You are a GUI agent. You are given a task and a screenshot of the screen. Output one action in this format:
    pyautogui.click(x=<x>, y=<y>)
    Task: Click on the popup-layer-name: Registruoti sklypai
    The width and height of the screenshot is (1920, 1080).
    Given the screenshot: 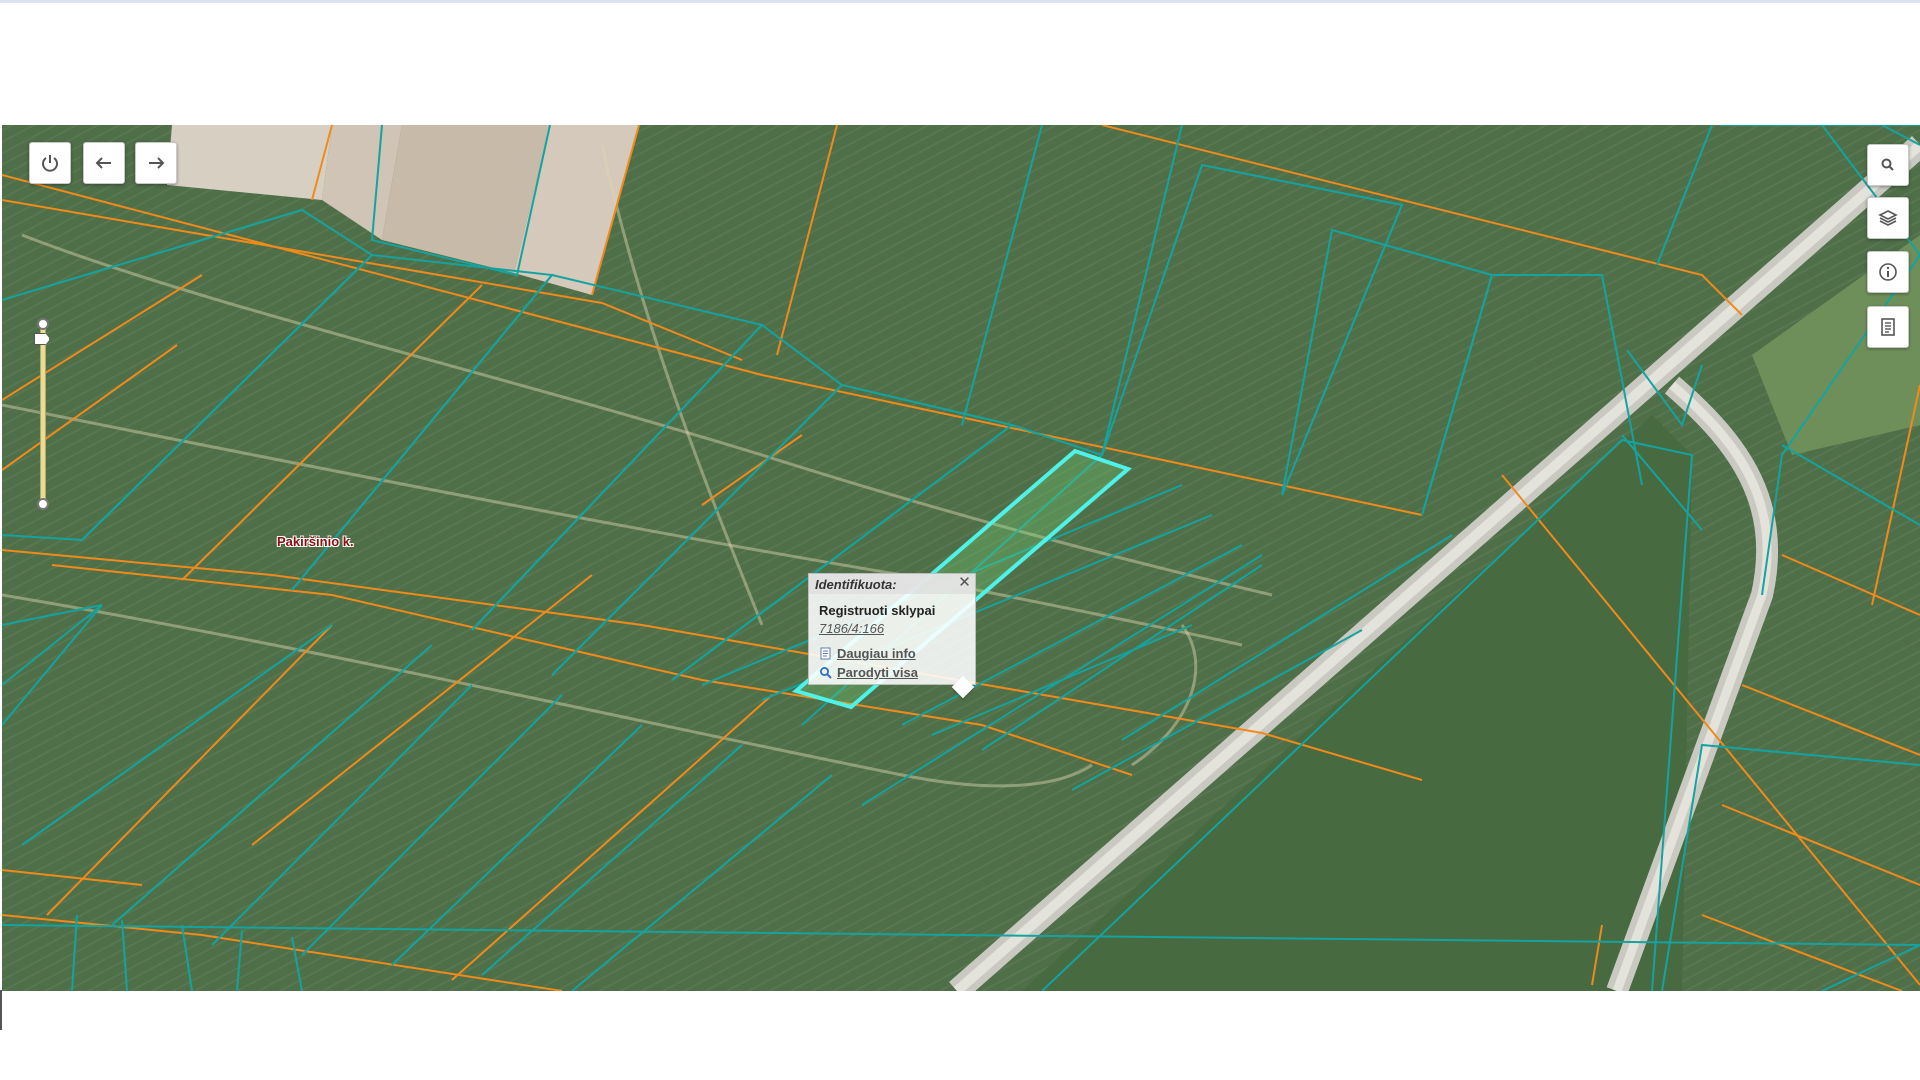 What is the action you would take?
    pyautogui.click(x=877, y=610)
    